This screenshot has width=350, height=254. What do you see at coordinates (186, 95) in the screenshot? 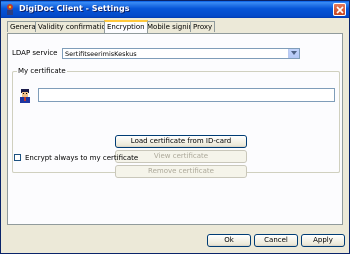
I see `certificate-field` at bounding box center [186, 95].